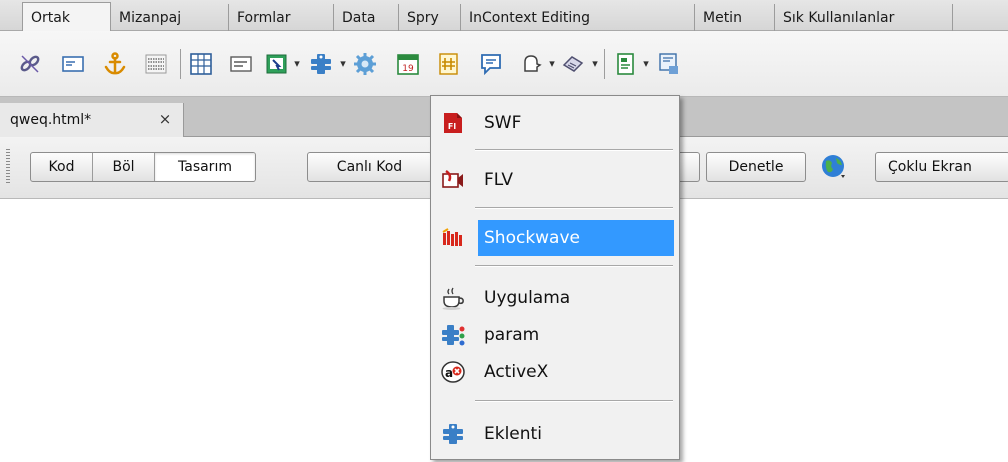 The height and width of the screenshot is (462, 1008). I want to click on templates-icon, so click(626, 64).